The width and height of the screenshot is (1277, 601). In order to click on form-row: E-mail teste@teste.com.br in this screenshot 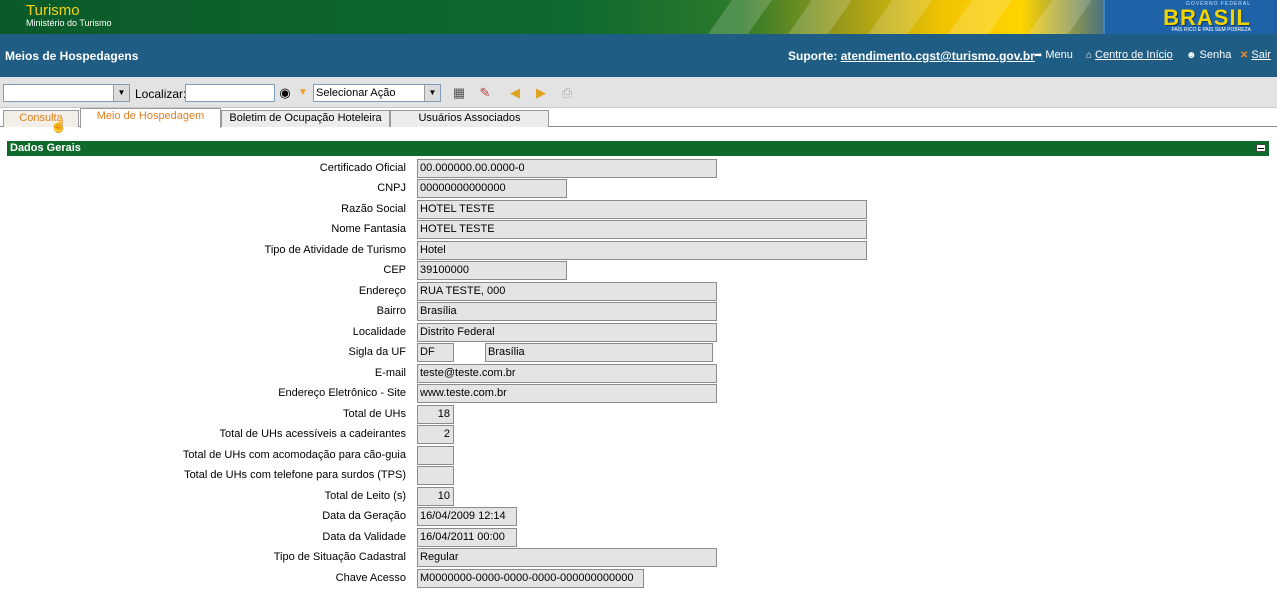, I will do `click(638, 373)`.